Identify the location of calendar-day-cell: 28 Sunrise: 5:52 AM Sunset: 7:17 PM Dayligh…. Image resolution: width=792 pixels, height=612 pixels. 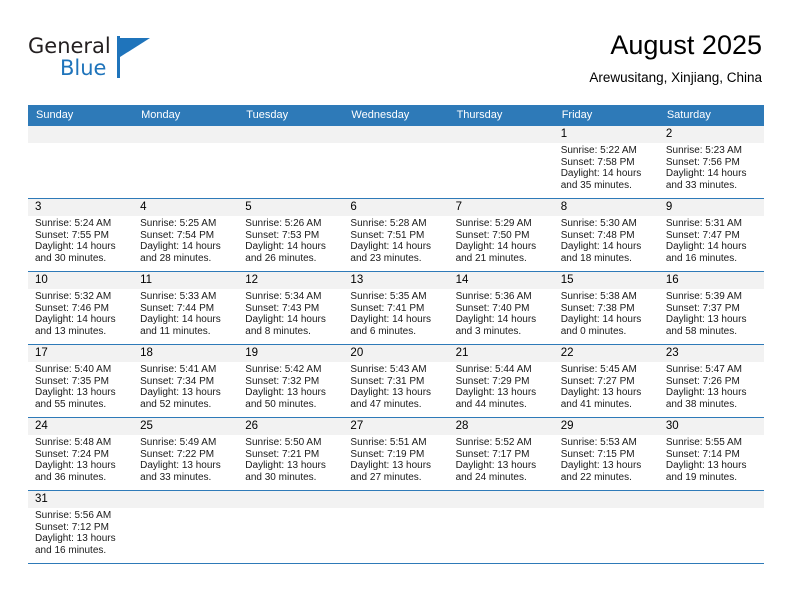
(501, 454).